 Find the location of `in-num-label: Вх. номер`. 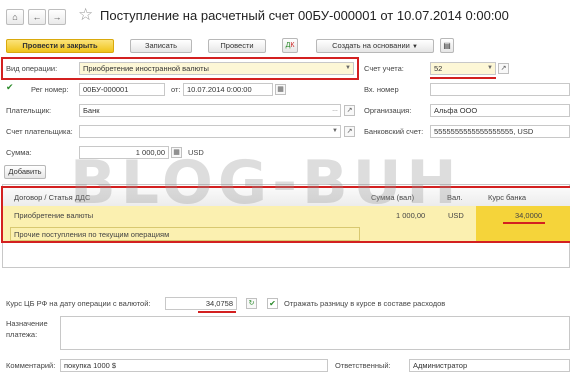

in-num-label: Вх. номер is located at coordinates (381, 89).